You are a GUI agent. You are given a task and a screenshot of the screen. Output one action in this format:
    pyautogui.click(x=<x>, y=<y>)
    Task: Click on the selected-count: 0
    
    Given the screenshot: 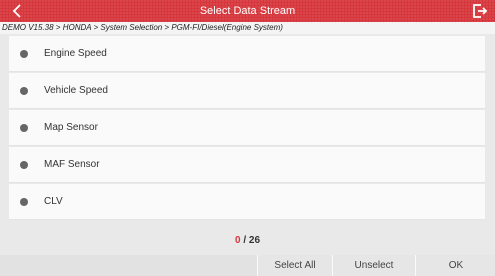 What is the action you would take?
    pyautogui.click(x=237, y=240)
    